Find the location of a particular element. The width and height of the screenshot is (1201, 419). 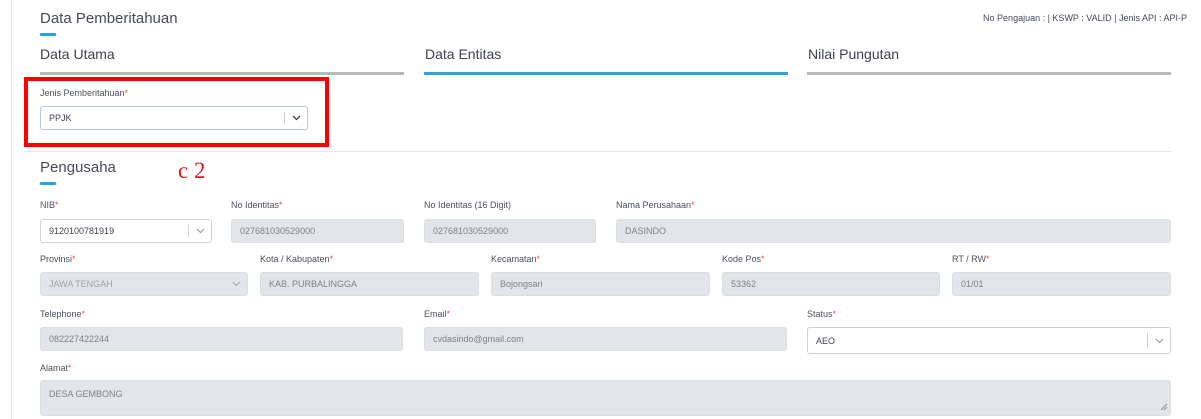

kecamatan-label: Kecamatan* is located at coordinates (516, 259).